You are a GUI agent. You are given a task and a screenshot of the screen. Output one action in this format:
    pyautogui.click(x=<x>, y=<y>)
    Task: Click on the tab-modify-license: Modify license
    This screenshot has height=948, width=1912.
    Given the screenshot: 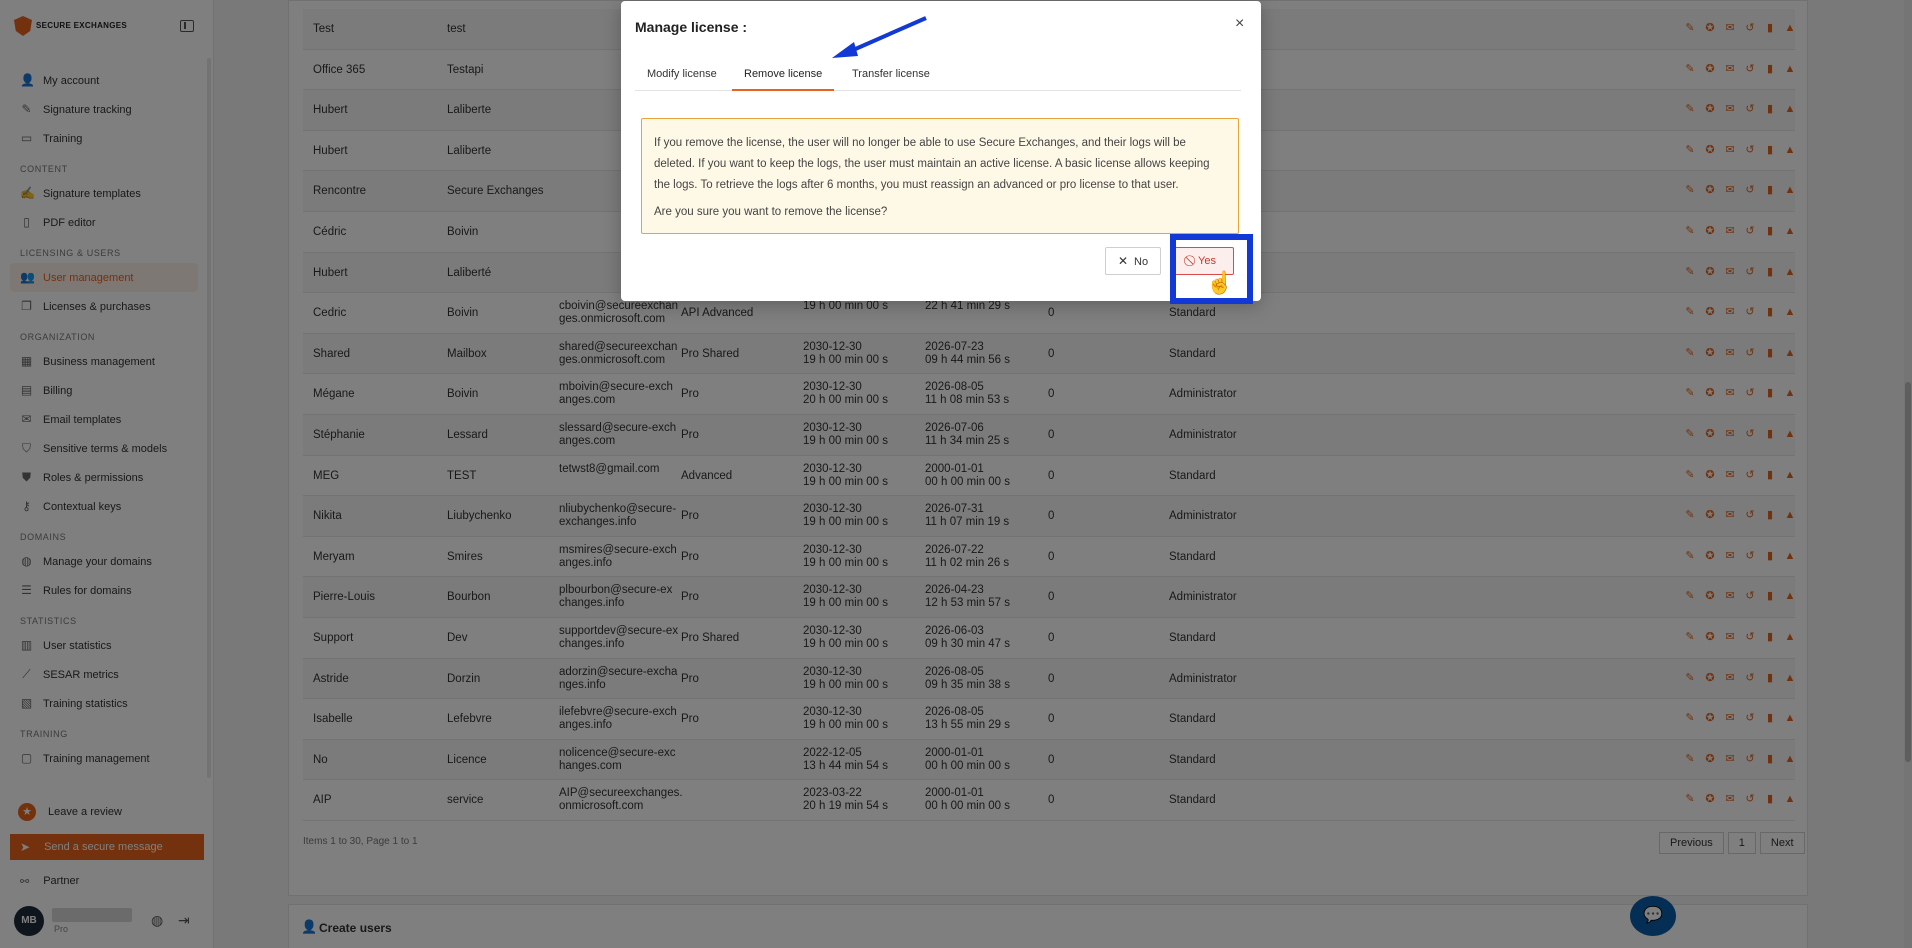 What is the action you would take?
    pyautogui.click(x=682, y=74)
    